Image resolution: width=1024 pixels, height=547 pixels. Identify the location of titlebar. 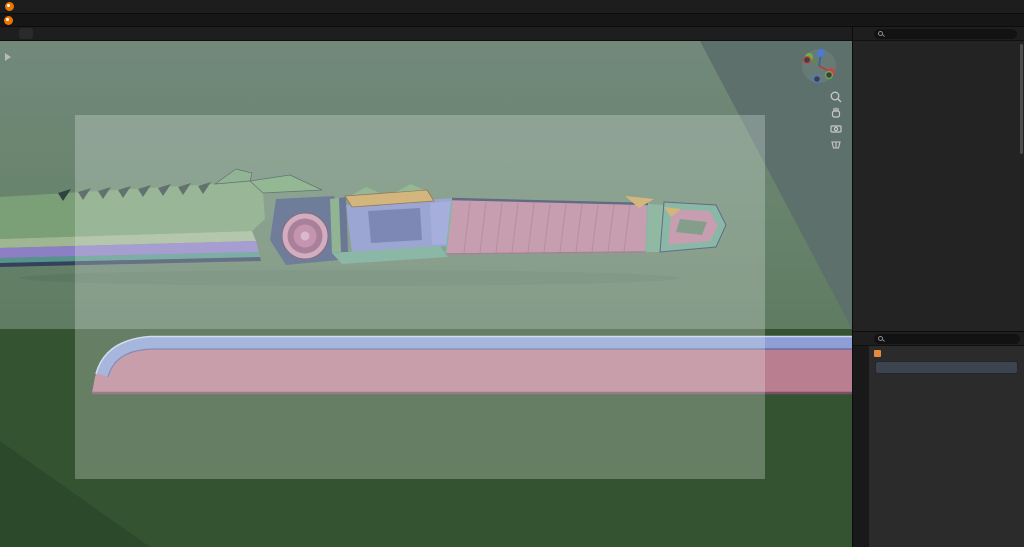
(512, 7).